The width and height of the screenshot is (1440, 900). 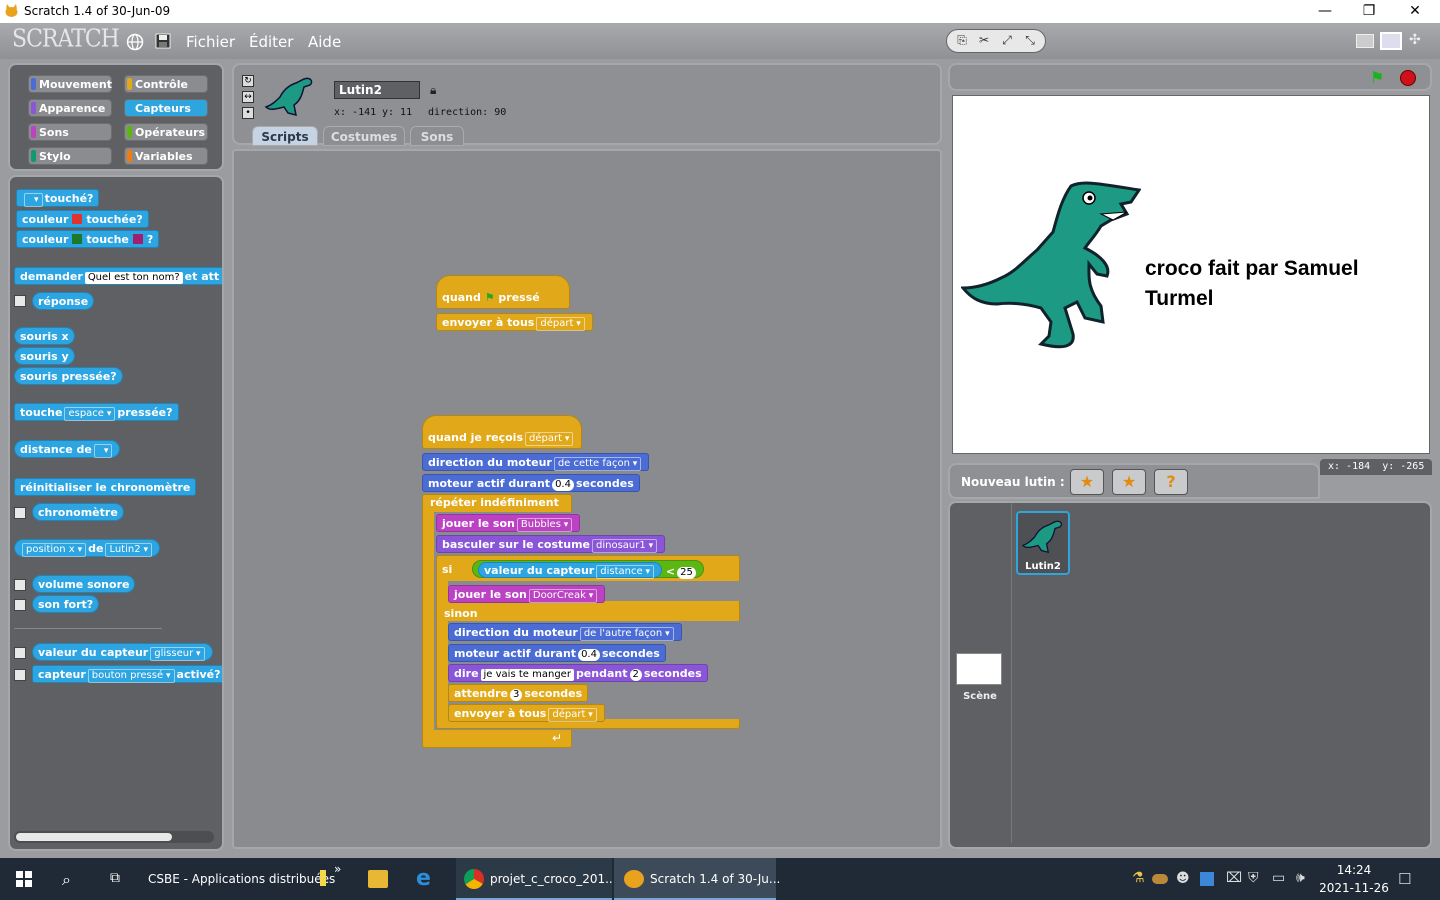 What do you see at coordinates (1253, 878) in the screenshot?
I see `tray-shield-icon: ⛨` at bounding box center [1253, 878].